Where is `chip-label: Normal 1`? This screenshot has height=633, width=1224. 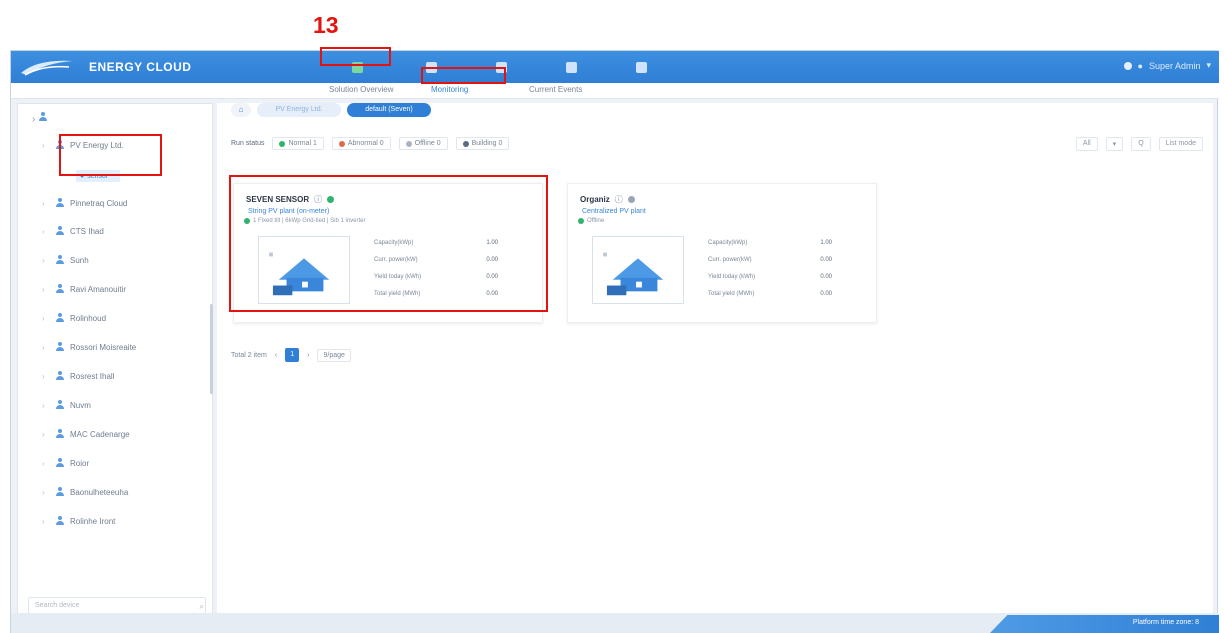
chip-label: Normal 1 is located at coordinates (302, 143).